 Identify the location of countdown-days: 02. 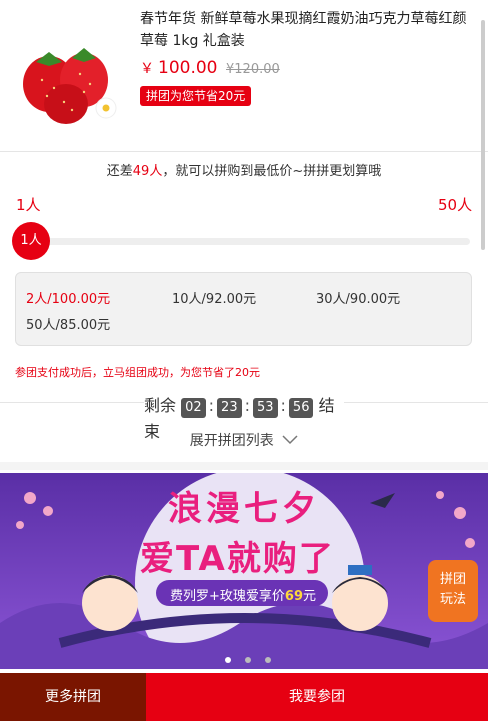
(193, 408).